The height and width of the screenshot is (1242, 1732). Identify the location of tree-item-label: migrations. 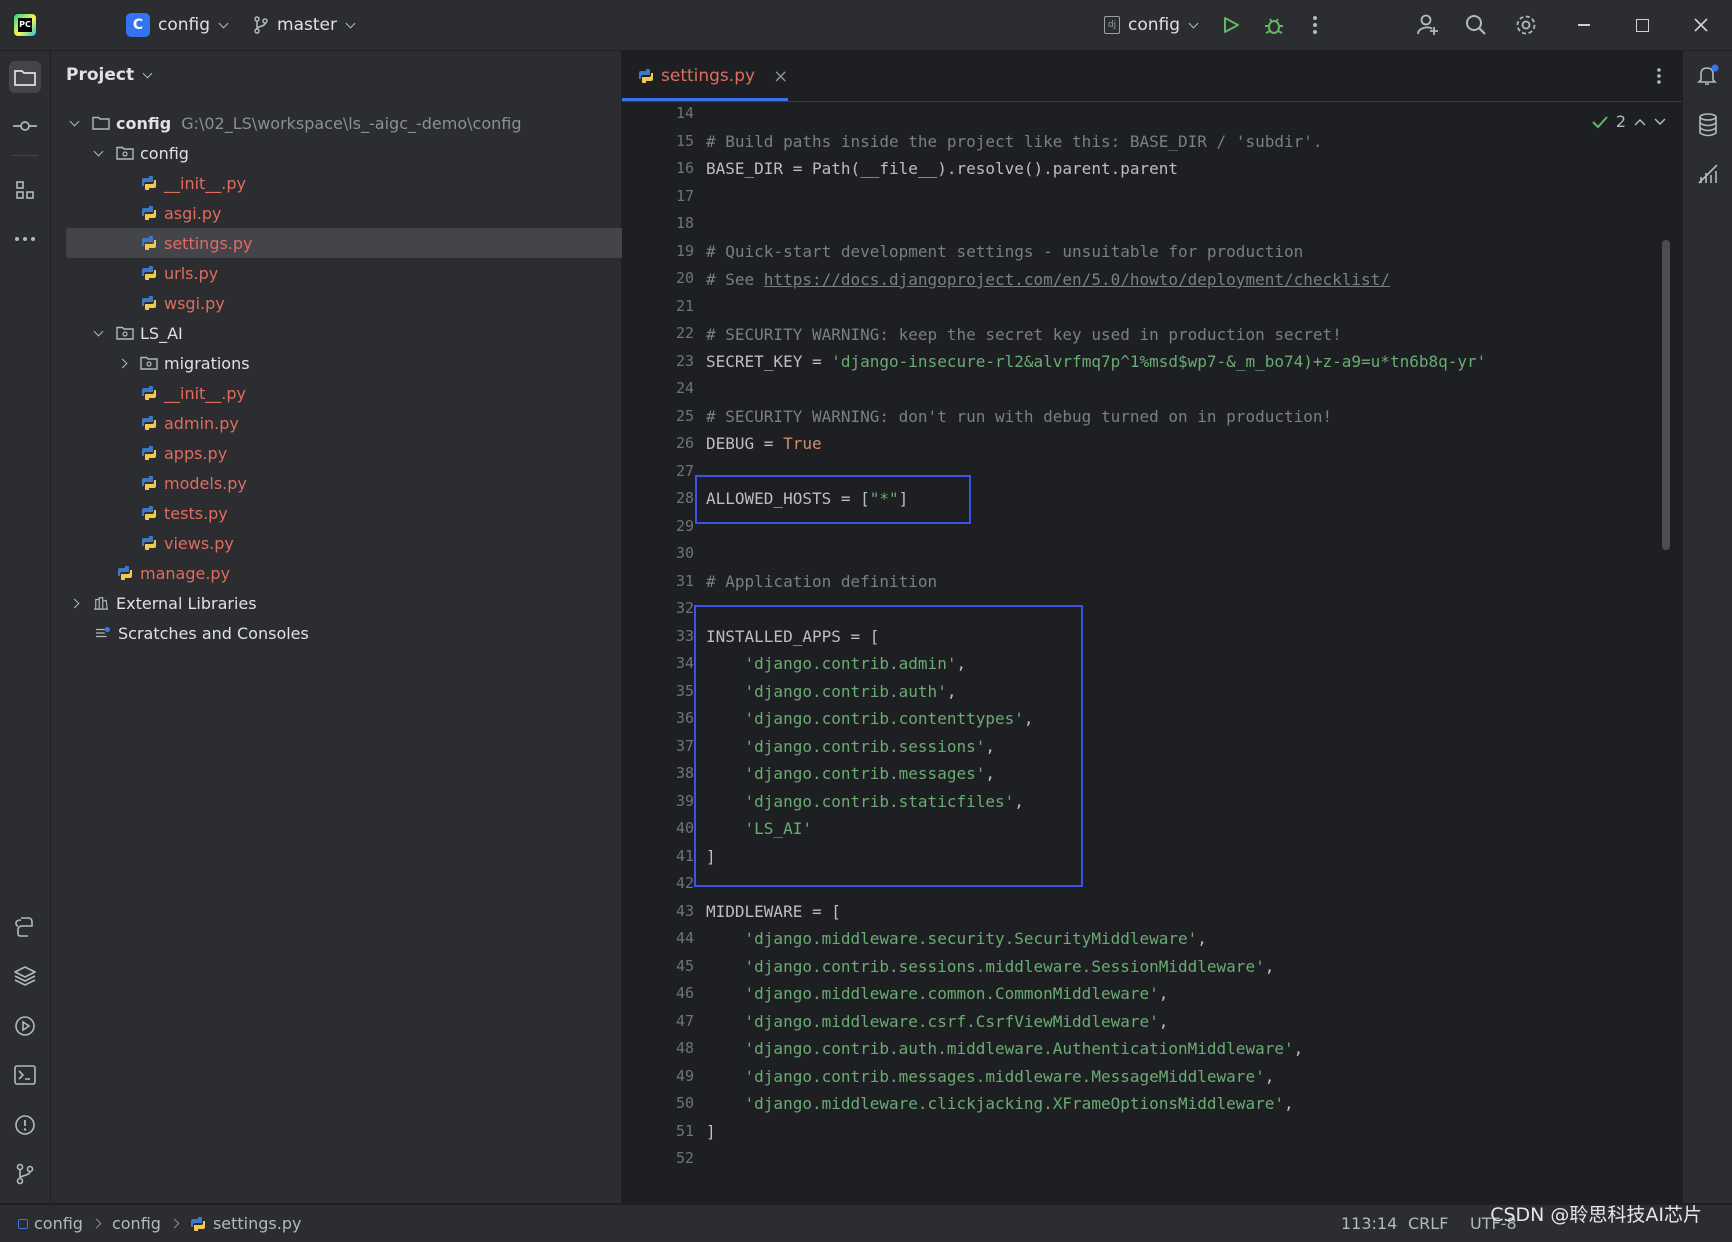
(207, 363).